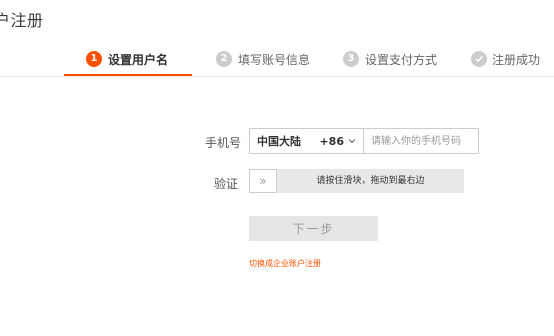 The height and width of the screenshot is (336, 554). I want to click on double-chevron-right-icon: », so click(263, 181).